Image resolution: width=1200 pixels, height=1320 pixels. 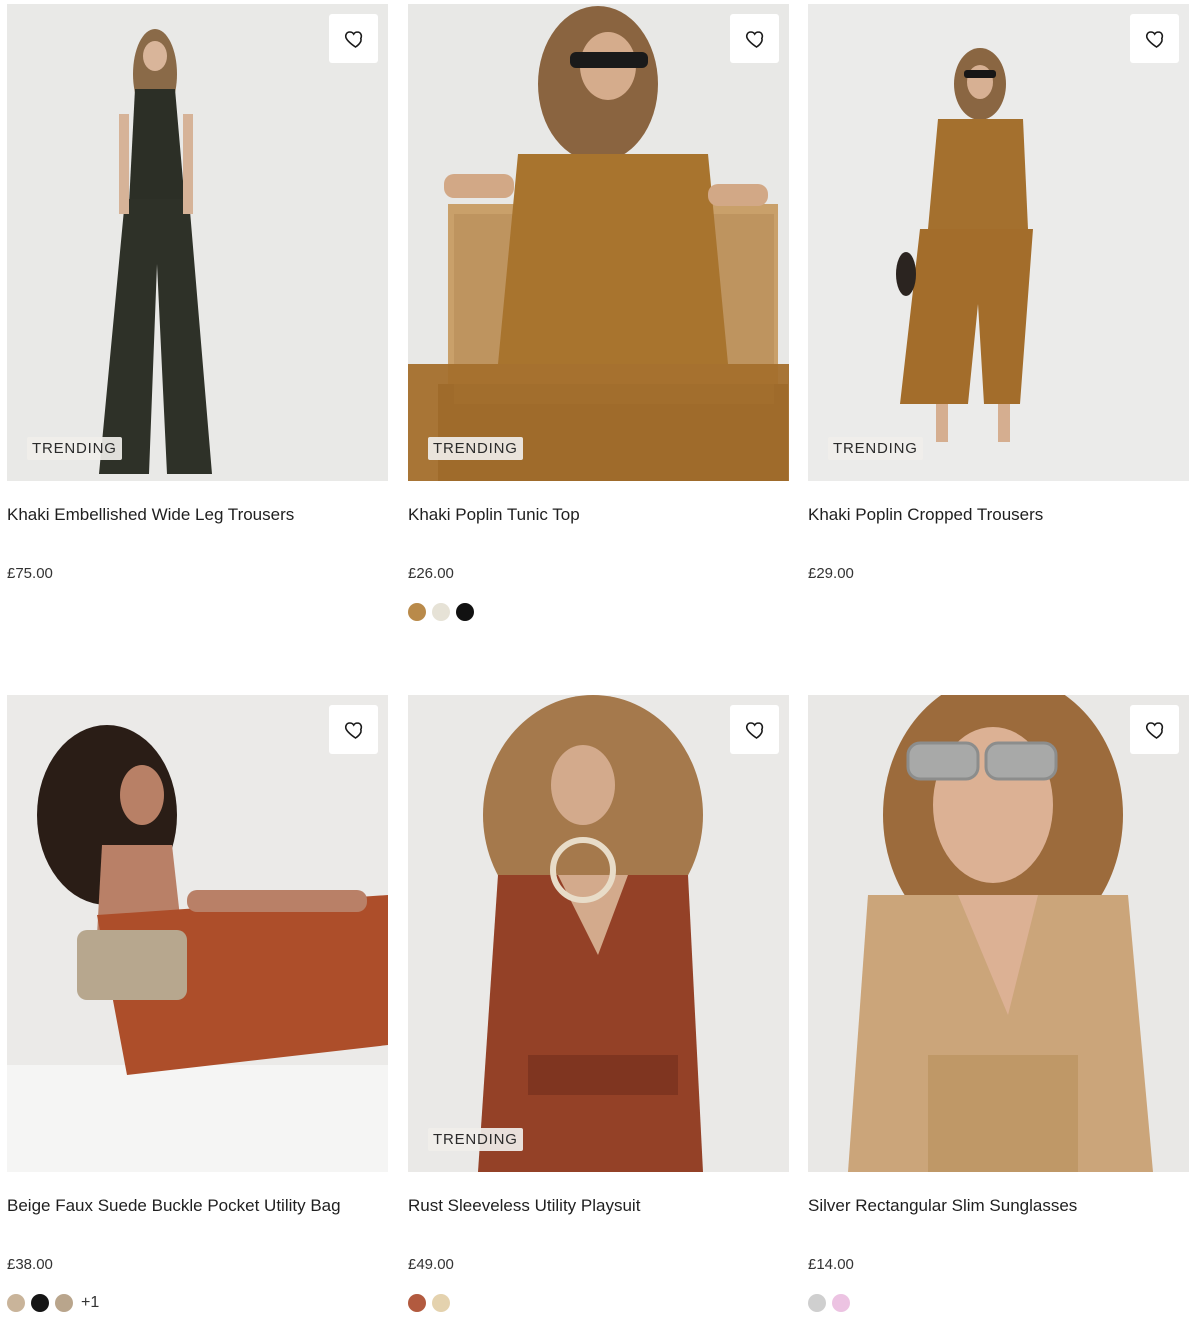 What do you see at coordinates (598, 515) in the screenshot?
I see `product-title: Khaki Poplin Tunic Top` at bounding box center [598, 515].